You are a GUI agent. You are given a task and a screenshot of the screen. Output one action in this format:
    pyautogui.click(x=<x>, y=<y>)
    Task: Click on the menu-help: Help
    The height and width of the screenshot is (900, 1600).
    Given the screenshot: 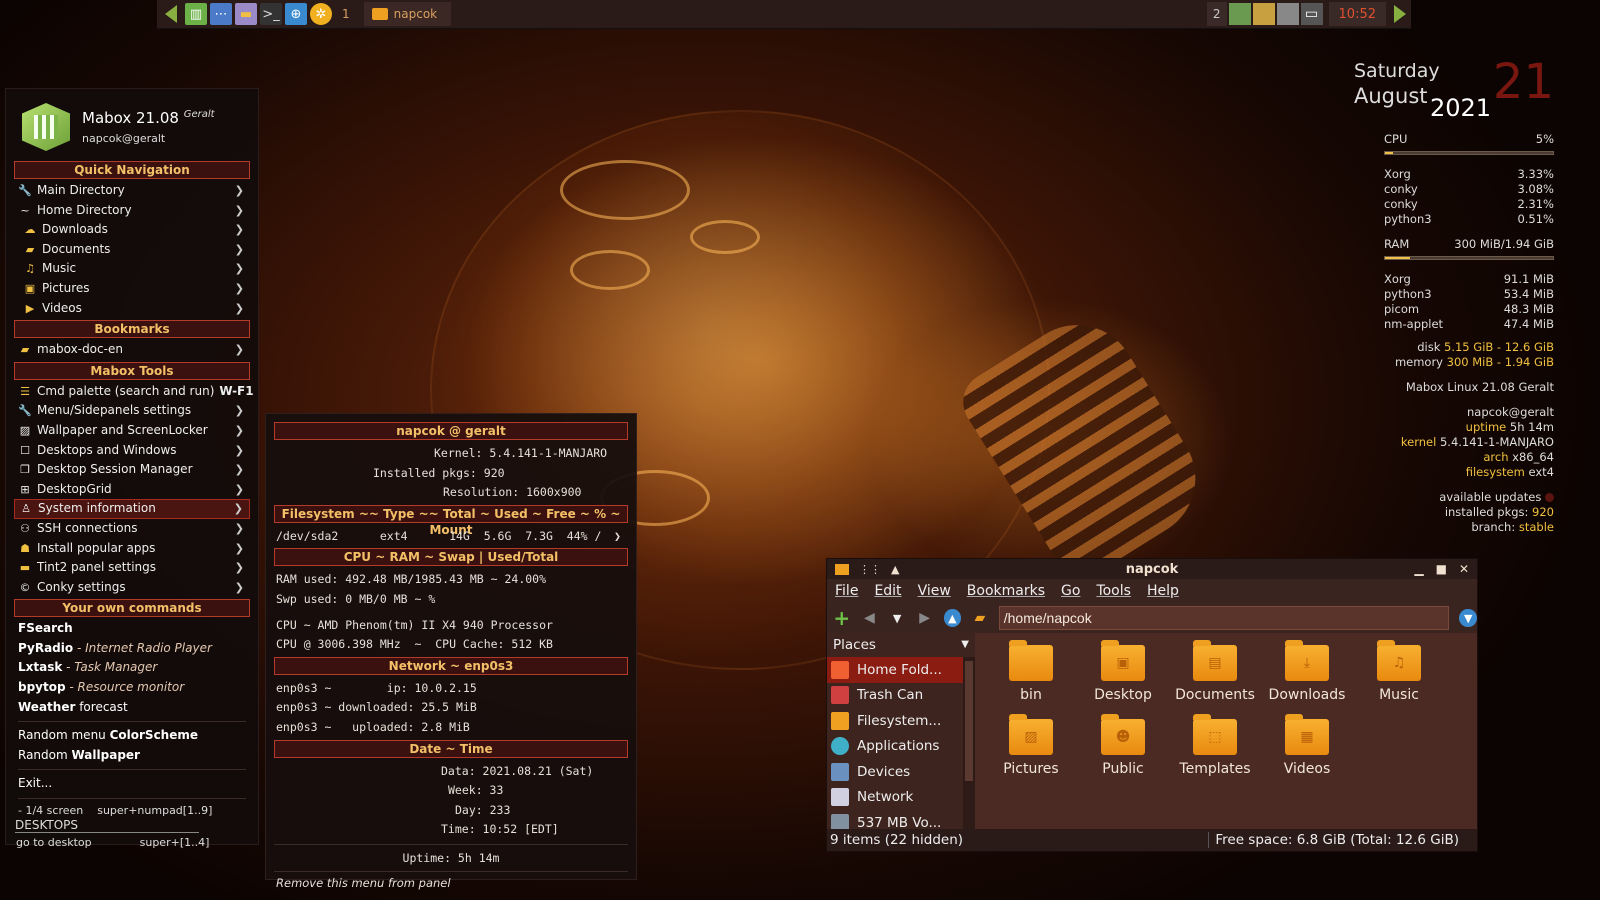 What is the action you would take?
    pyautogui.click(x=1163, y=591)
    